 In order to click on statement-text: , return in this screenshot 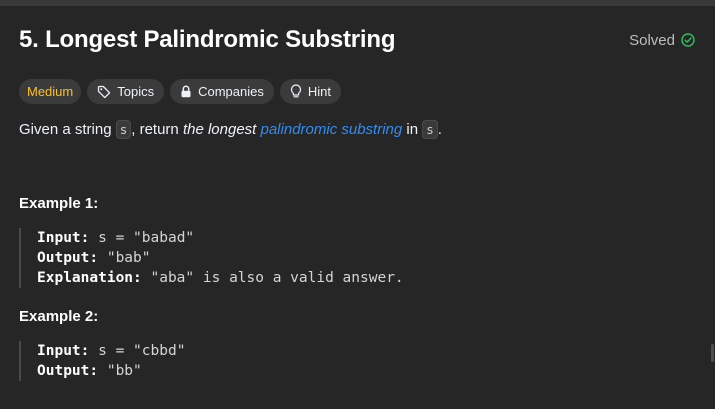, I will do `click(157, 129)`.